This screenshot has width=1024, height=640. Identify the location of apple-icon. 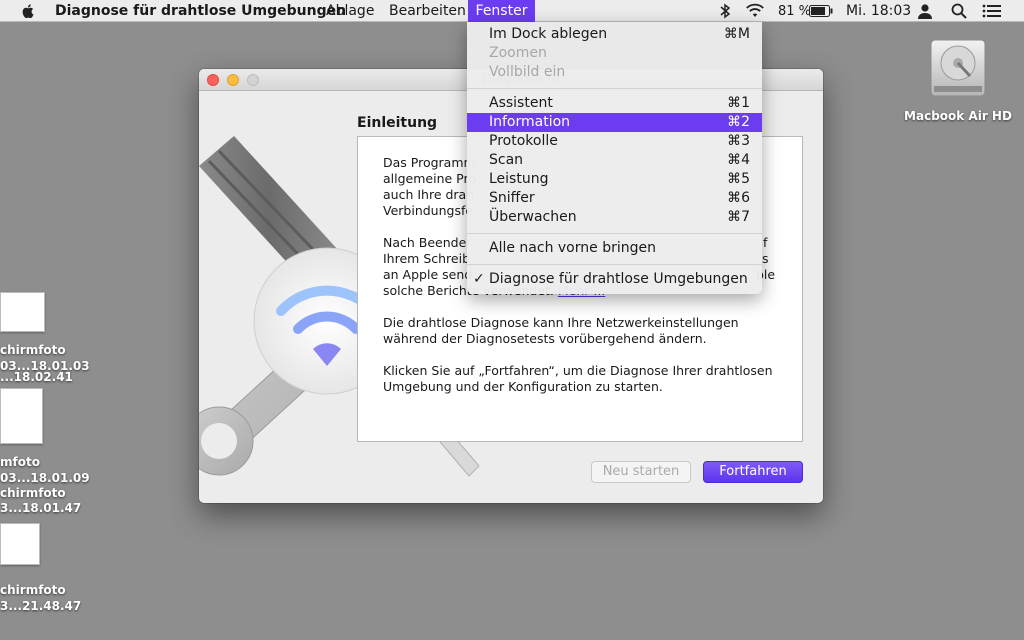
(28, 11).